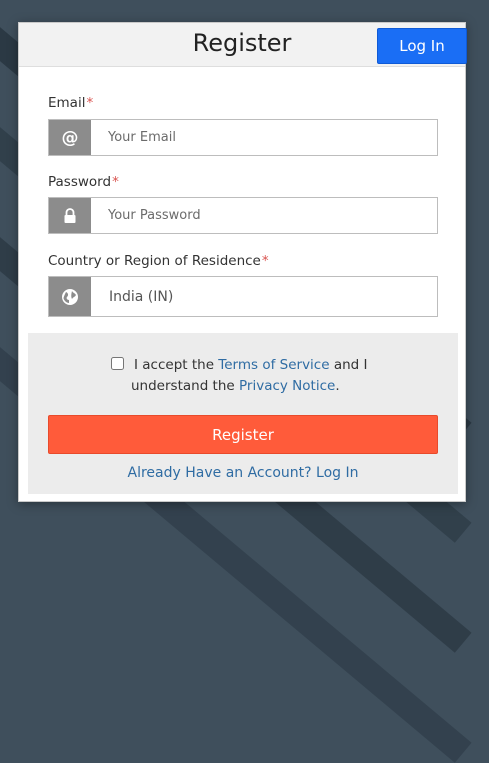  I want to click on terms-line-1: I accept the Terms of Service and I, so click(251, 365).